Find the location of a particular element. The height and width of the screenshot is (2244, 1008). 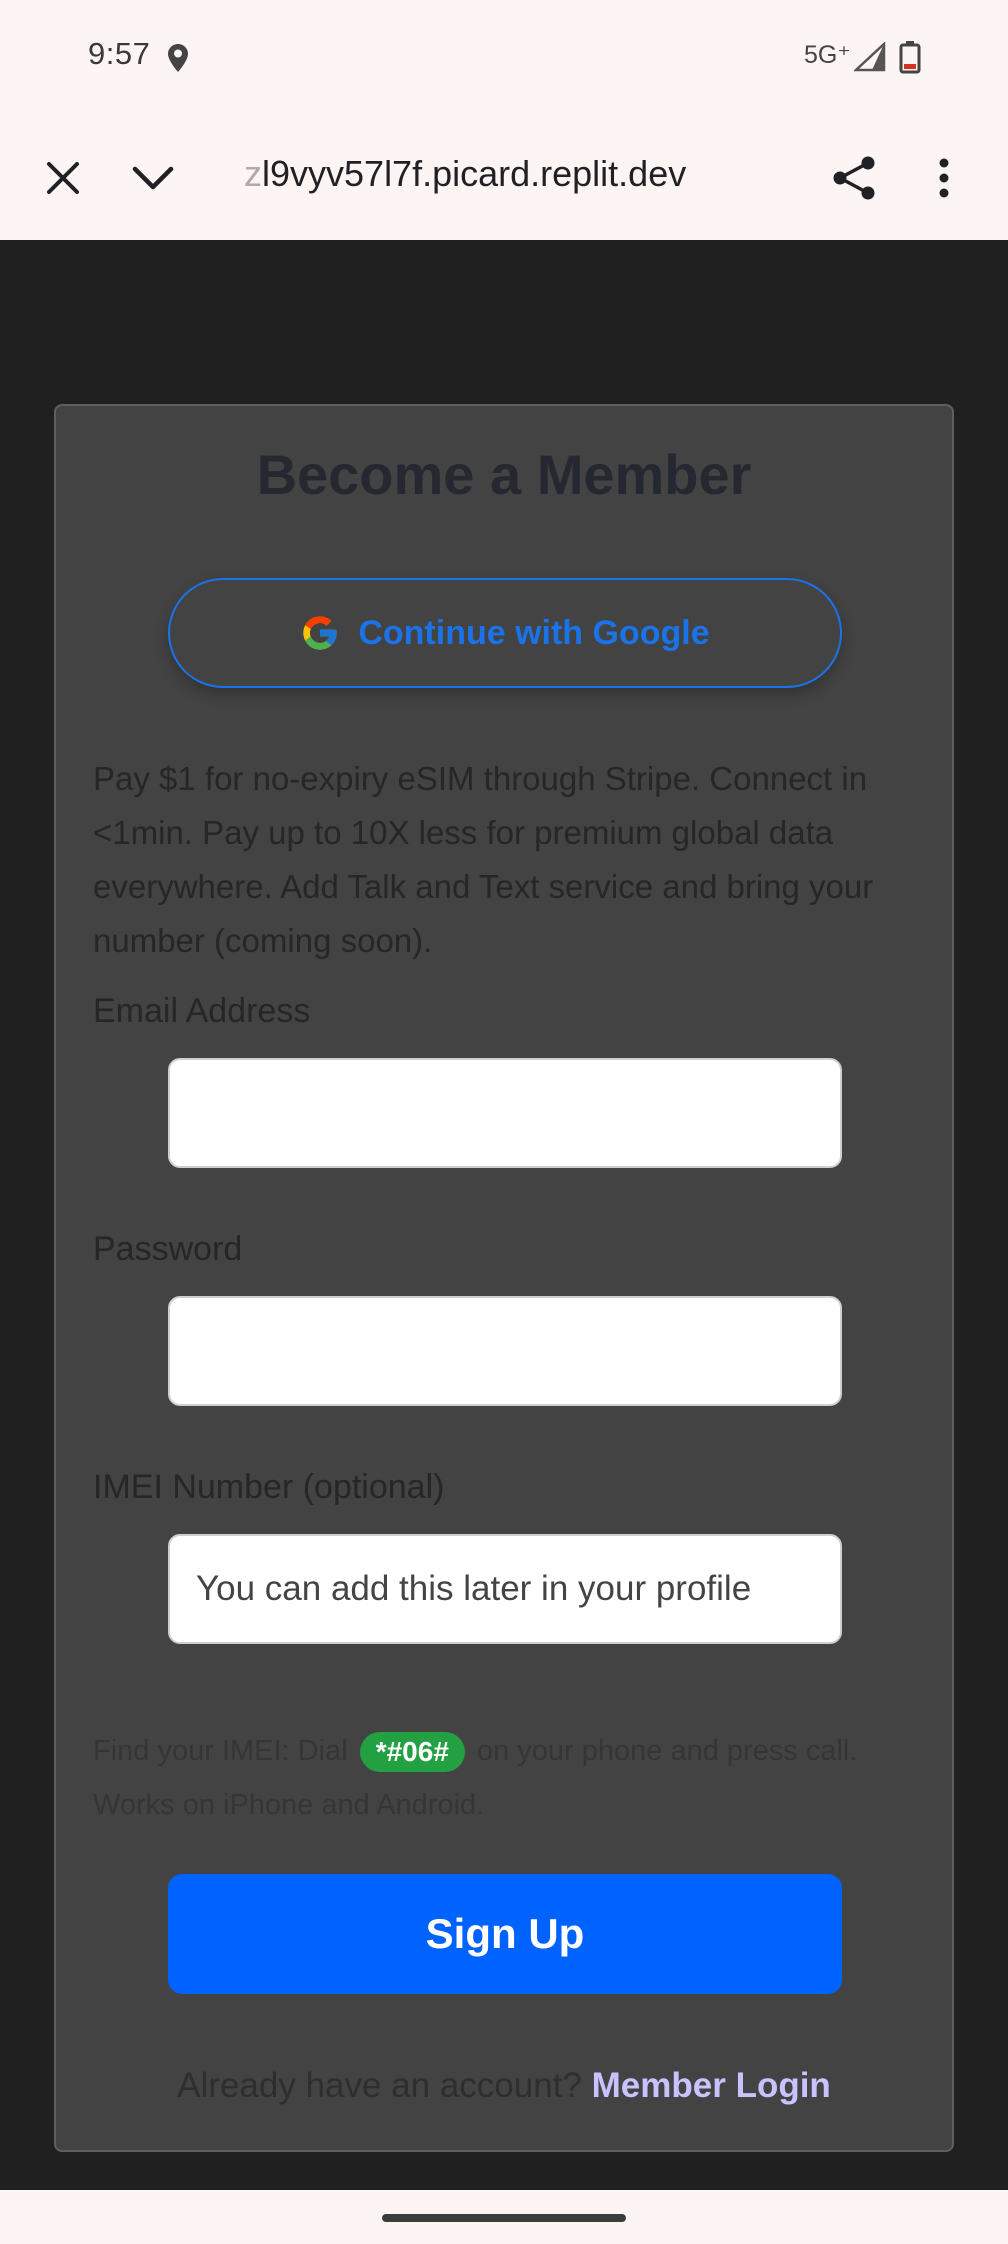

close-icon is located at coordinates (63, 178).